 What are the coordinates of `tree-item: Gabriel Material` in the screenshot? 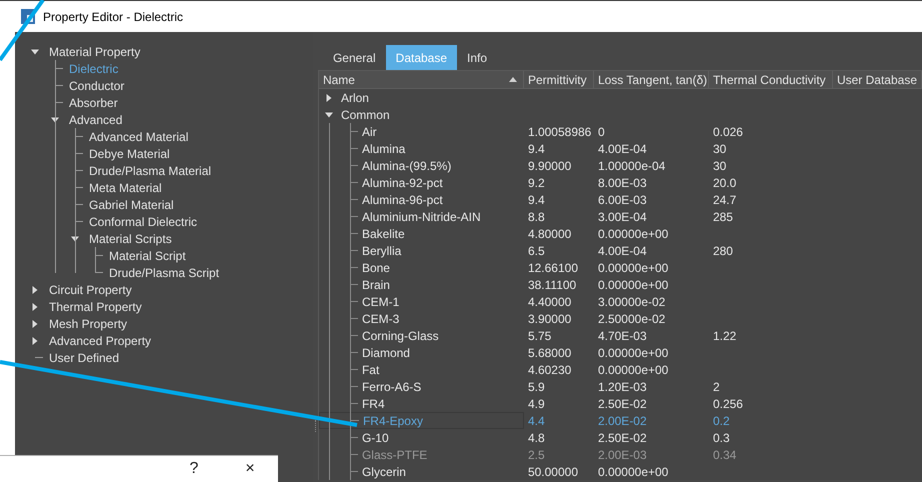 It's located at (131, 205).